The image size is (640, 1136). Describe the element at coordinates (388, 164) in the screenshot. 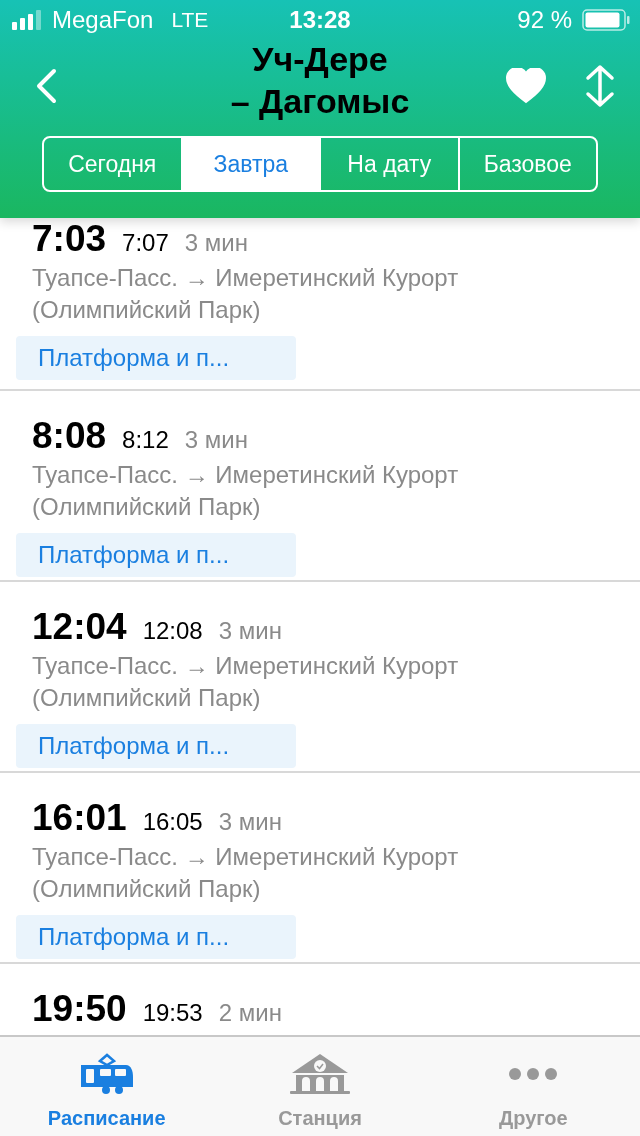

I see `date-tab: На дату` at that location.